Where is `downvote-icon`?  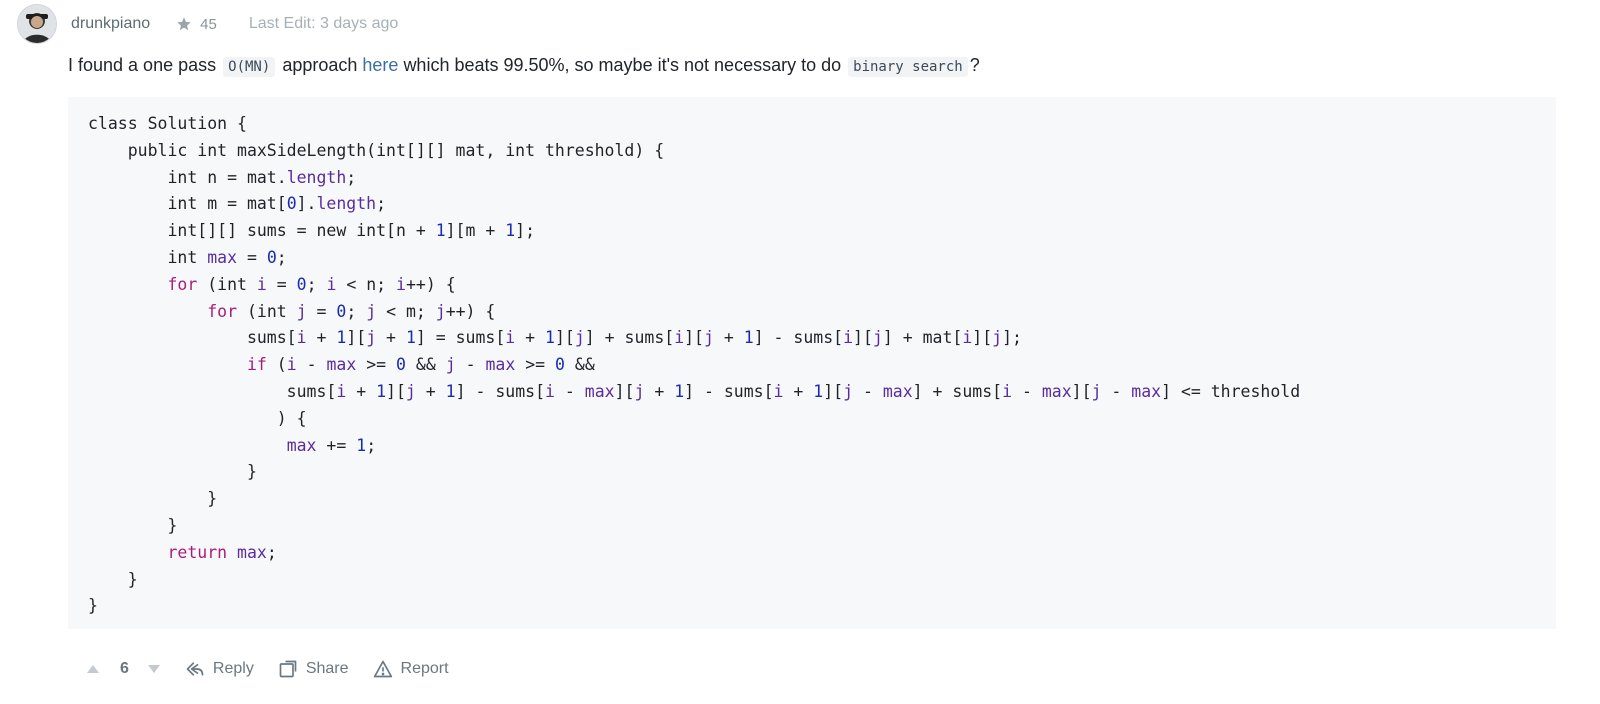 downvote-icon is located at coordinates (154, 669).